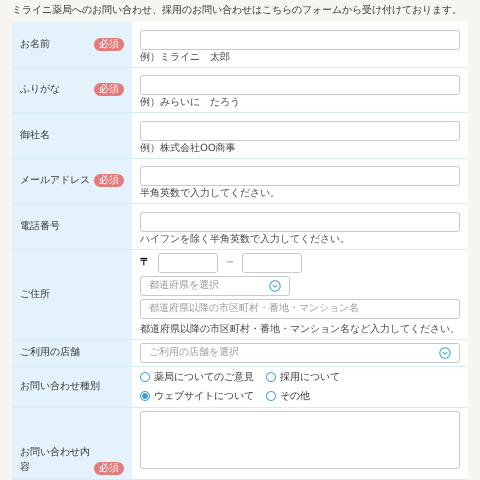 This screenshot has width=480, height=480. Describe the element at coordinates (303, 377) in the screenshot. I see `radio-option: 採用について` at that location.